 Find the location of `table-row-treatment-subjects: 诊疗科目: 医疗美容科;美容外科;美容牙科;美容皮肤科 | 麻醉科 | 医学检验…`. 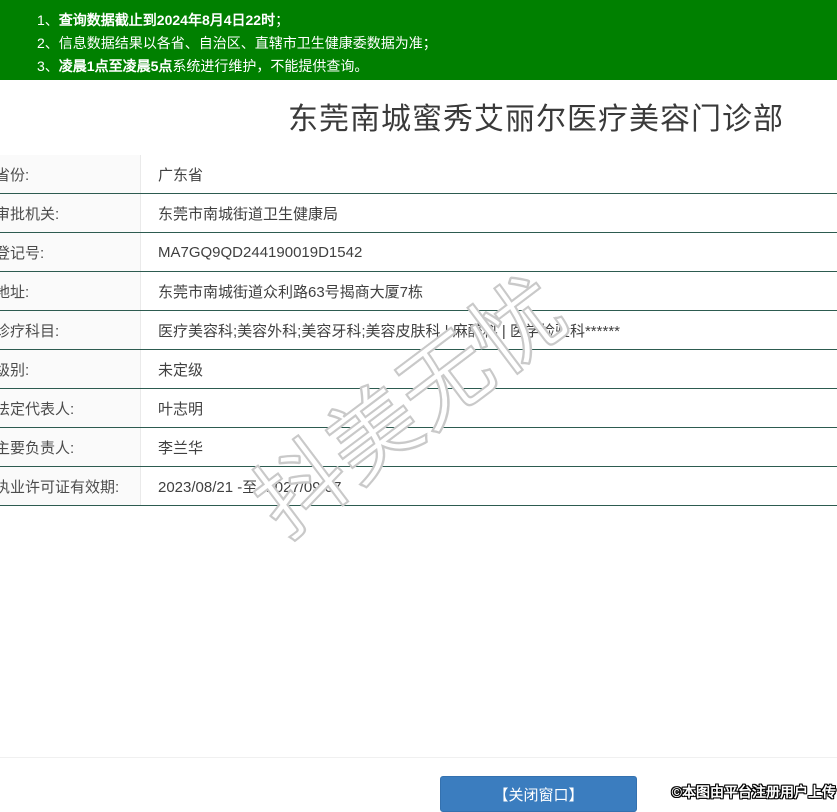

table-row-treatment-subjects: 诊疗科目: 医疗美容科;美容外科;美容牙科;美容皮肤科 | 麻醉科 | 医学检验… is located at coordinates (418, 330).